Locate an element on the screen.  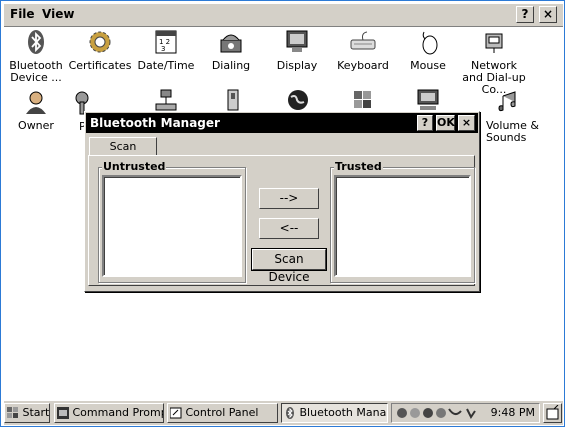
untrusted-label: Untrusted is located at coordinates (134, 166).